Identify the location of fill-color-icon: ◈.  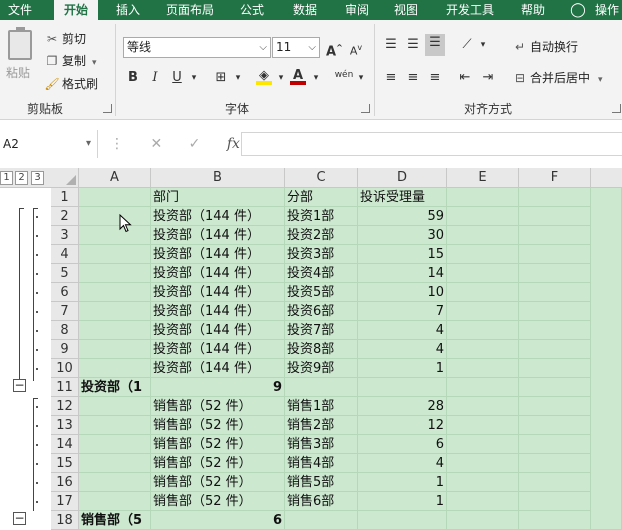
(264, 76).